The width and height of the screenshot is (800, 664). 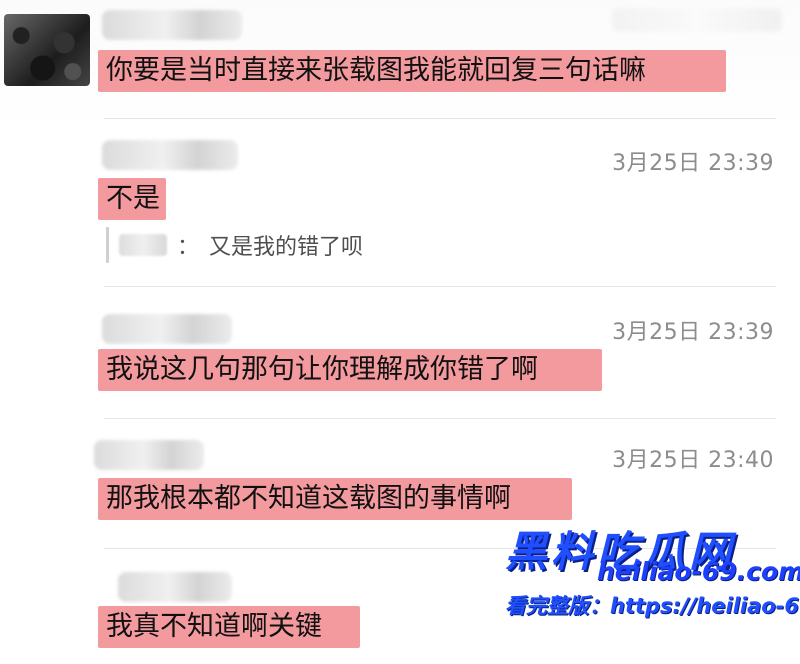 I want to click on redacted-reply-author, so click(x=143, y=245).